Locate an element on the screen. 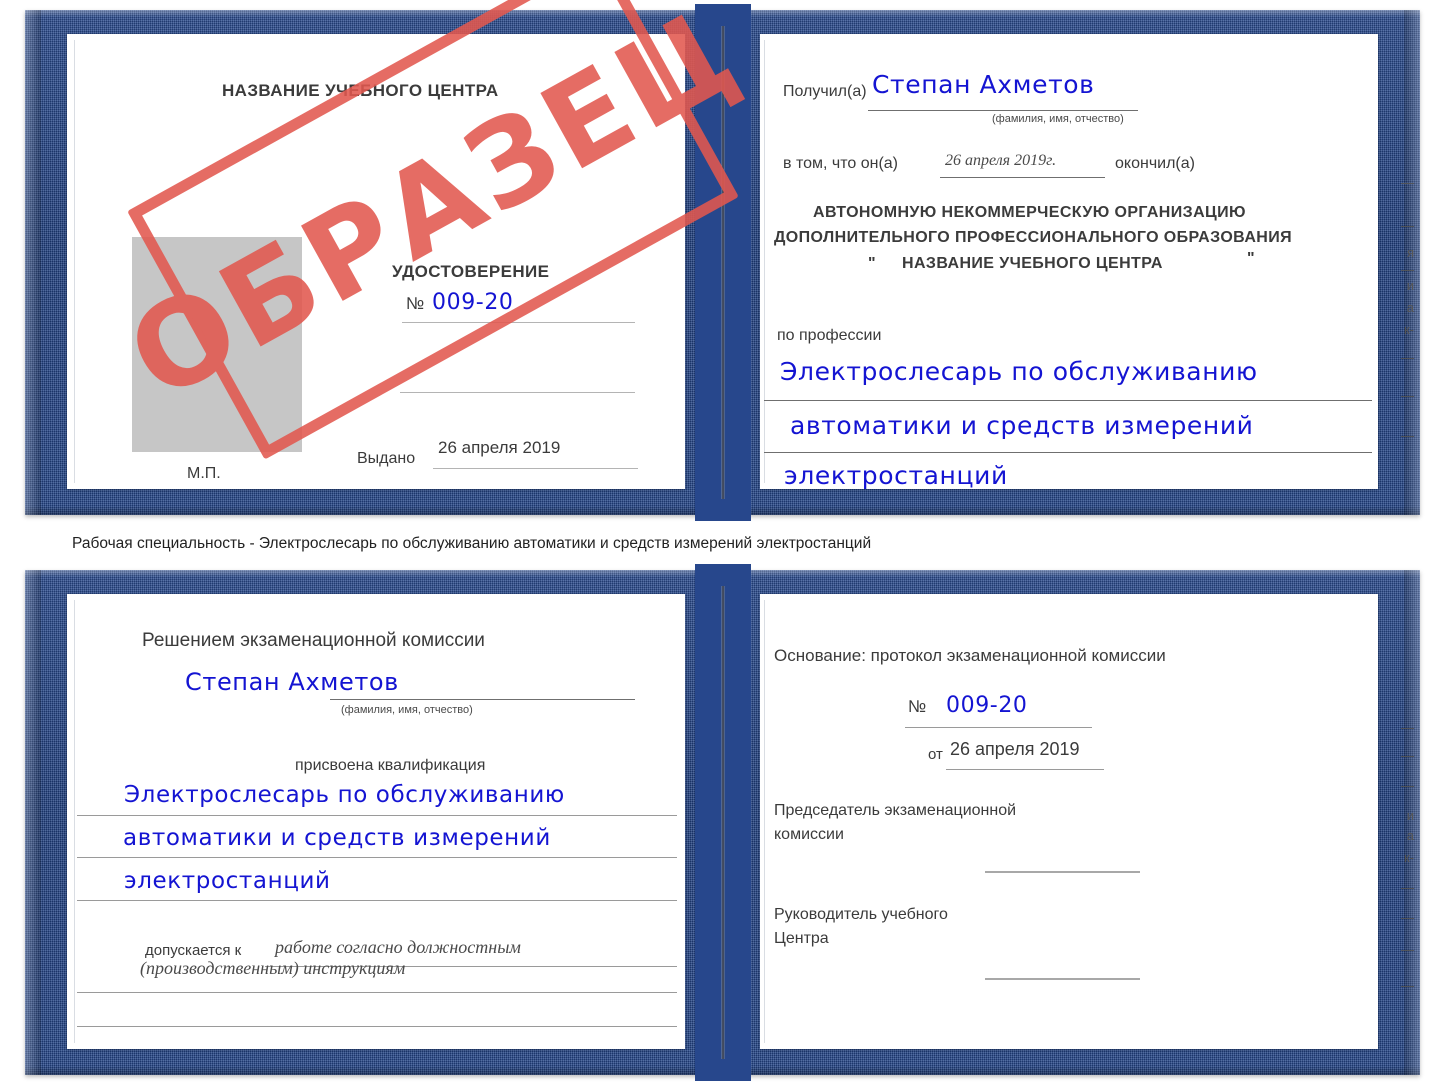 This screenshot has height=1085, width=1448. protocol-number-label: № is located at coordinates (917, 706).